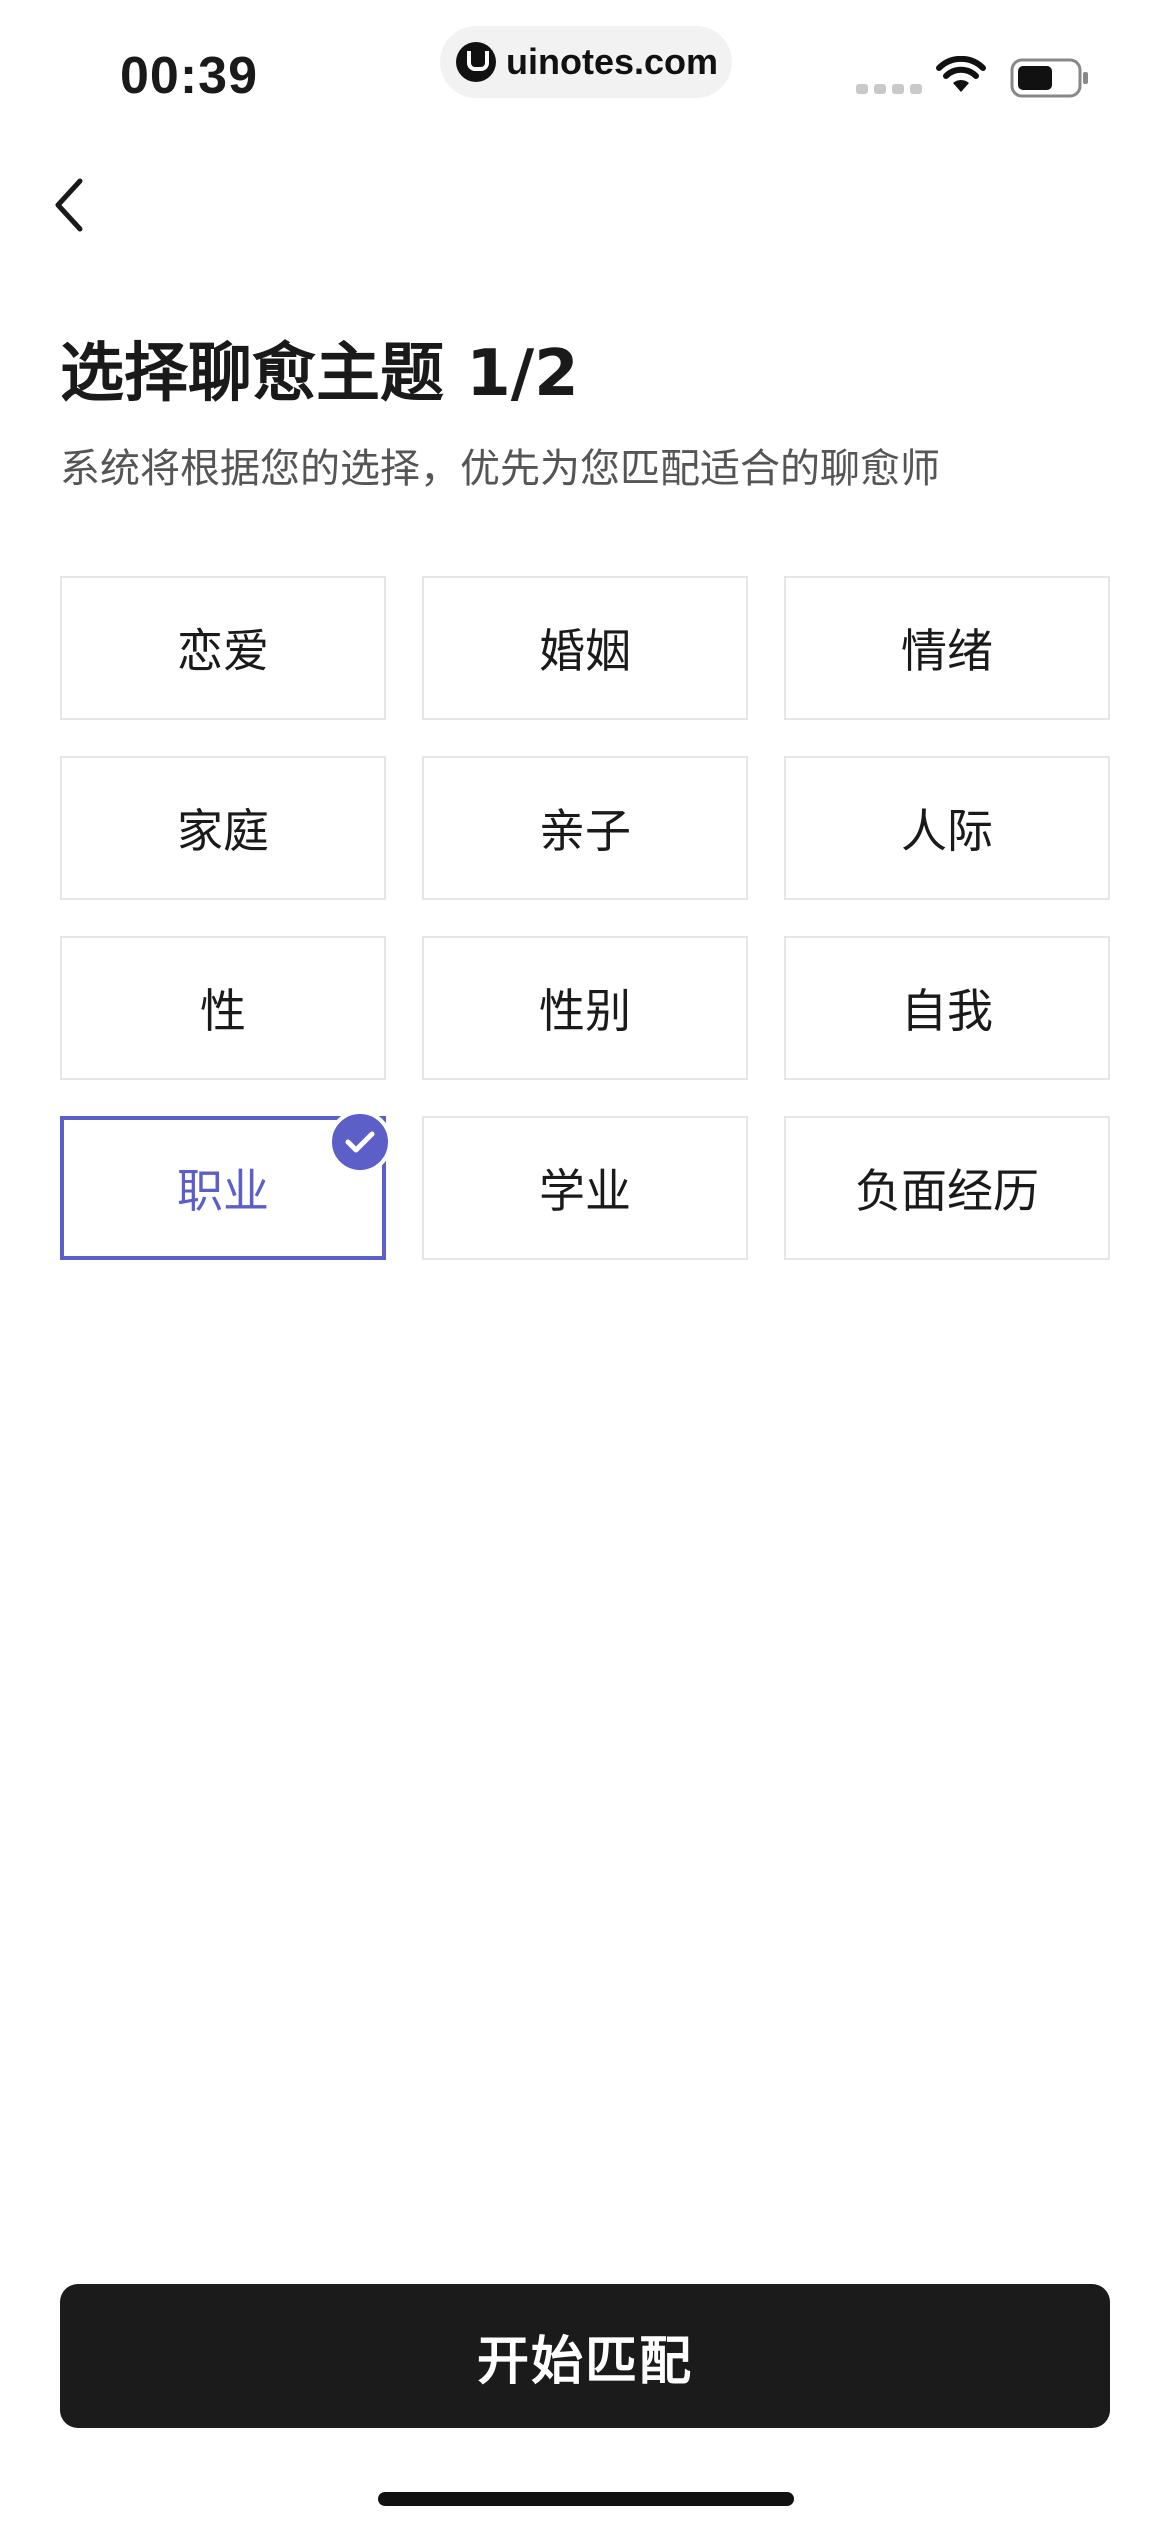 Image resolution: width=1170 pixels, height=2532 pixels. I want to click on signal-dots-icon, so click(889, 89).